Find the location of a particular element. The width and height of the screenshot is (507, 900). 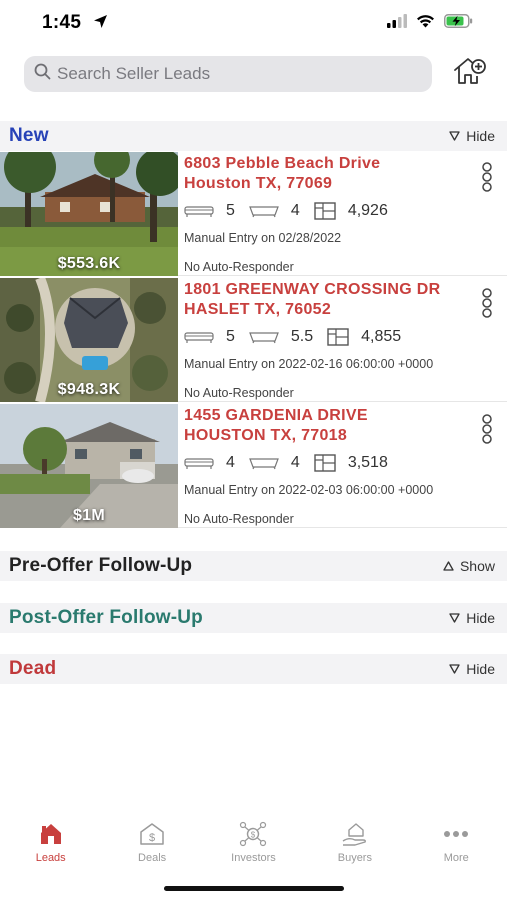

add-lead-button is located at coordinates (470, 73).